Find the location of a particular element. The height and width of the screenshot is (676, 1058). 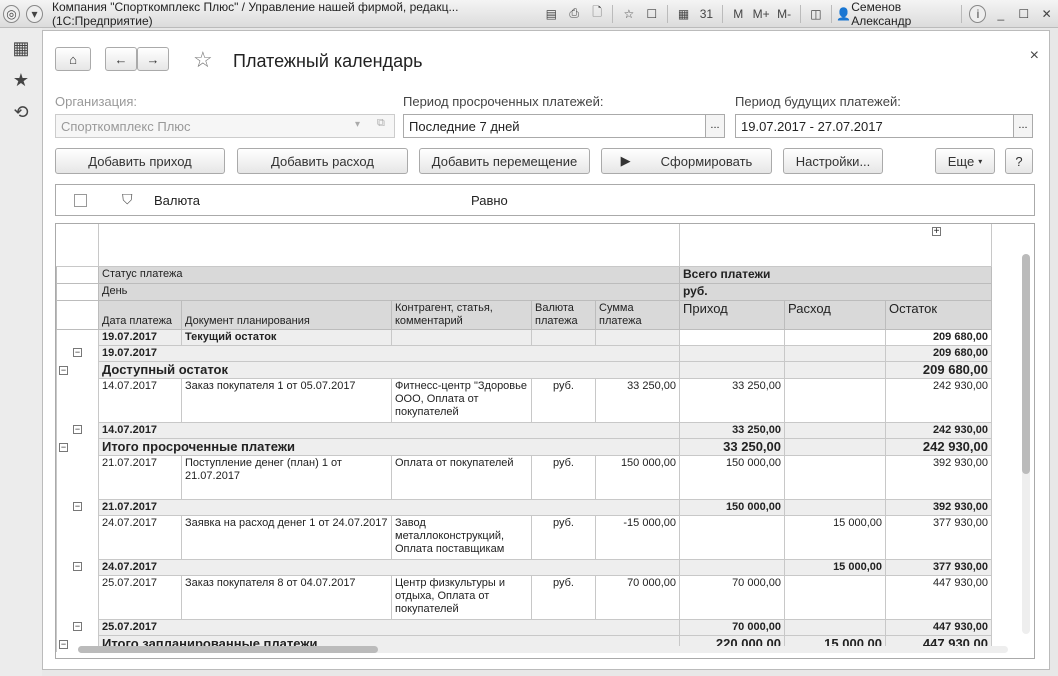

forward-button: → is located at coordinates (153, 59).